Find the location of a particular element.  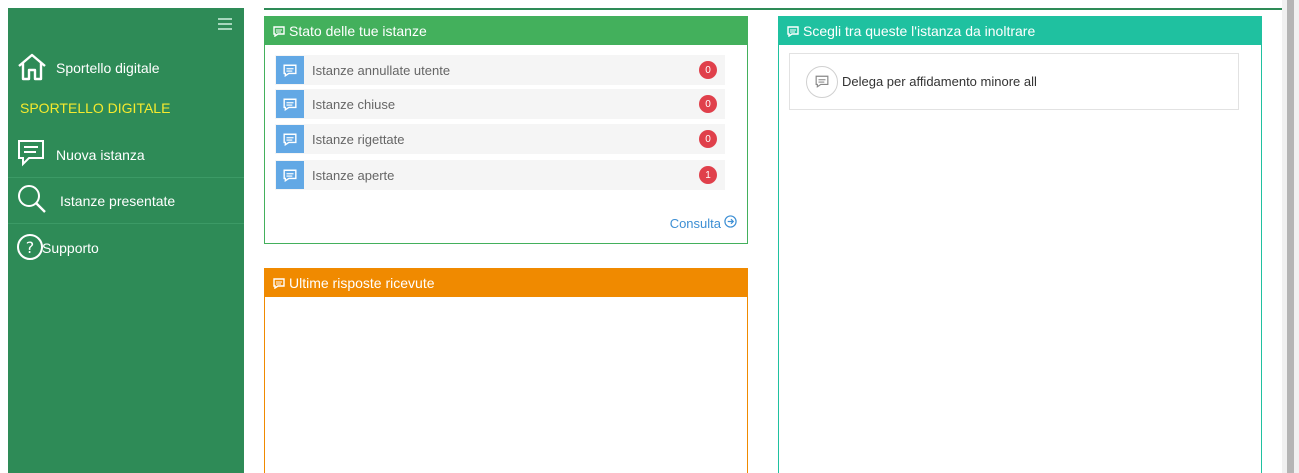

consulta-link: Consulta is located at coordinates (703, 223).